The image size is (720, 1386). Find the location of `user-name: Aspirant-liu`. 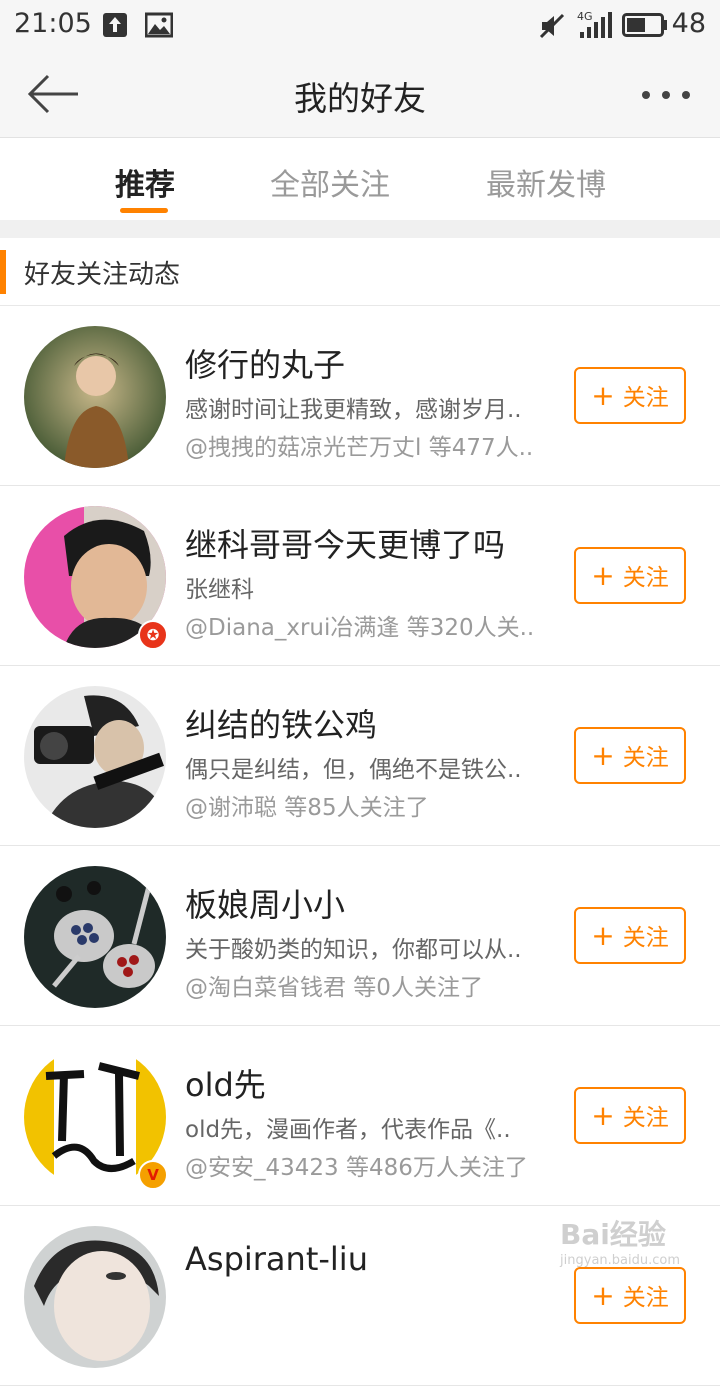

user-name: Aspirant-liu is located at coordinates (276, 1259).